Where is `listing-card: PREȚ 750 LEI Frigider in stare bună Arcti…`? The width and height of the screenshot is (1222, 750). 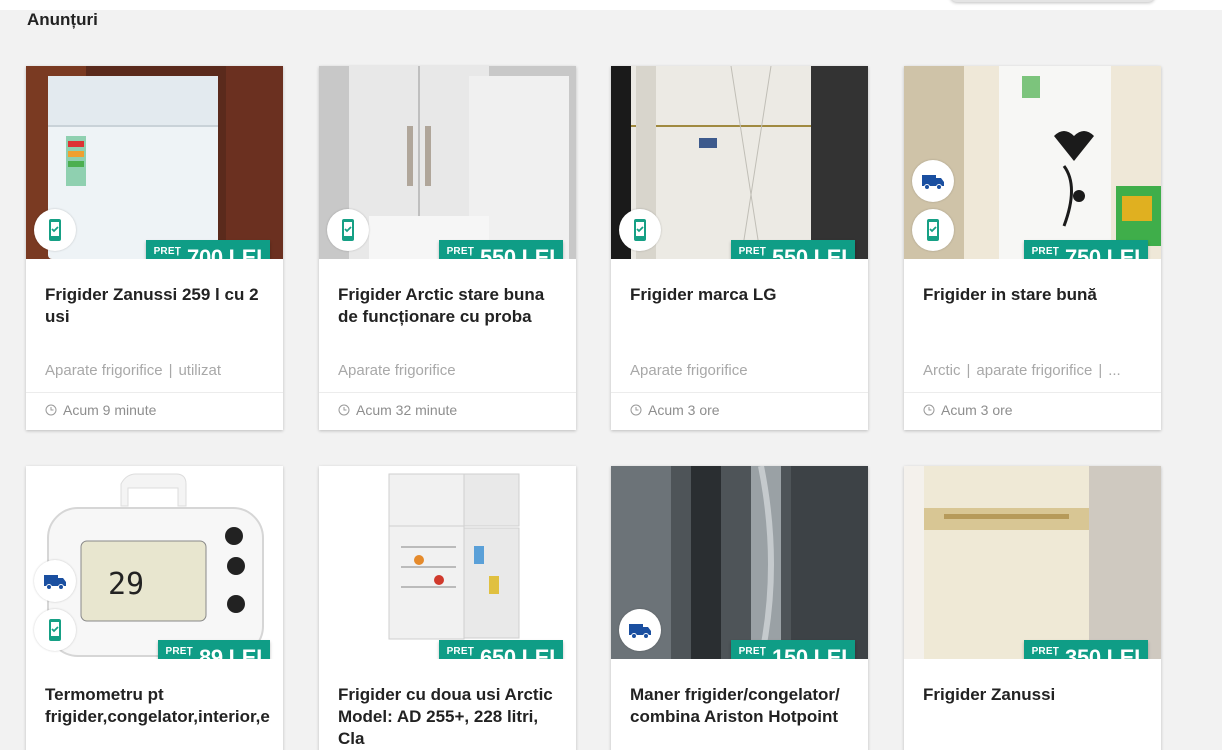 listing-card: PREȚ 750 LEI Frigider in stare bună Arcti… is located at coordinates (1032, 248).